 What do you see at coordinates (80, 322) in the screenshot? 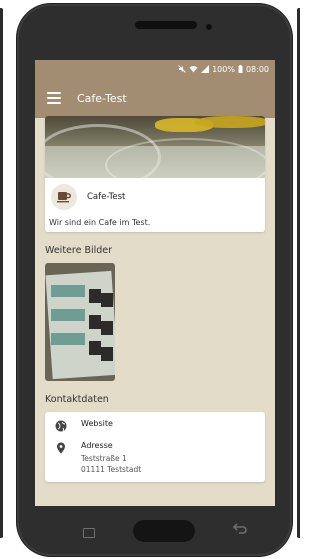
I see `gallery-image` at bounding box center [80, 322].